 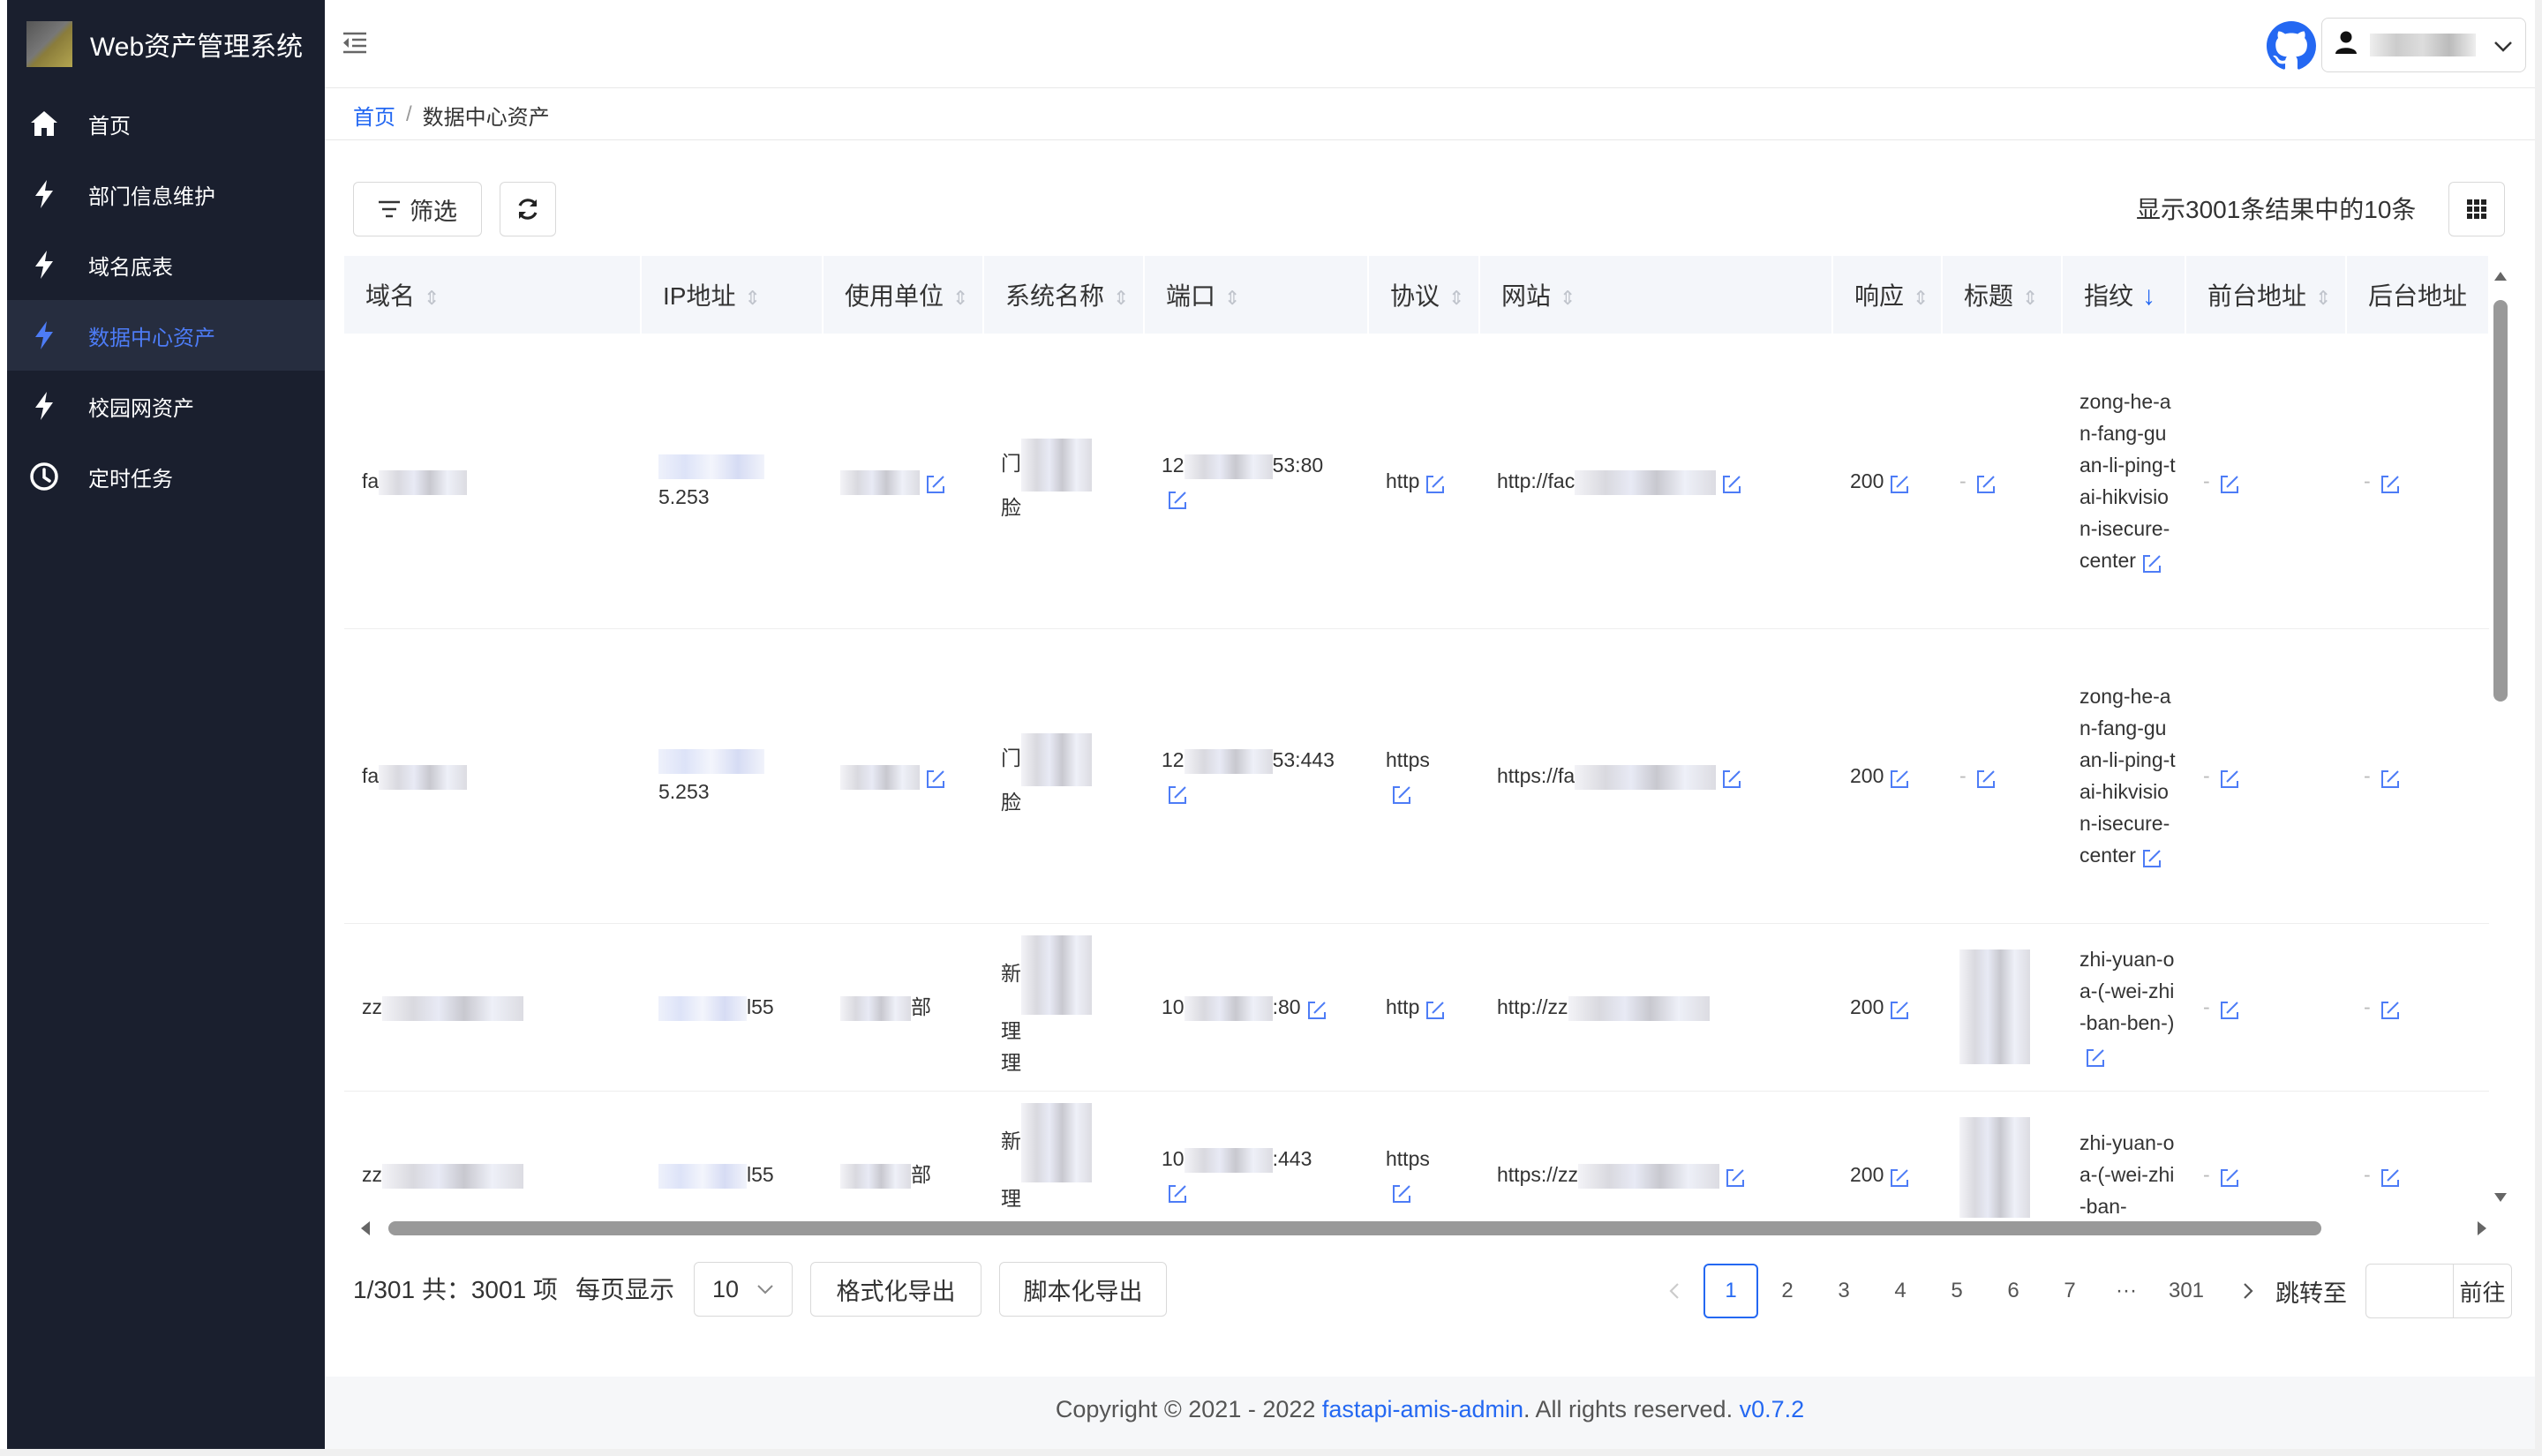 What do you see at coordinates (2500, 501) in the screenshot?
I see `vertical-scroll-thumb` at bounding box center [2500, 501].